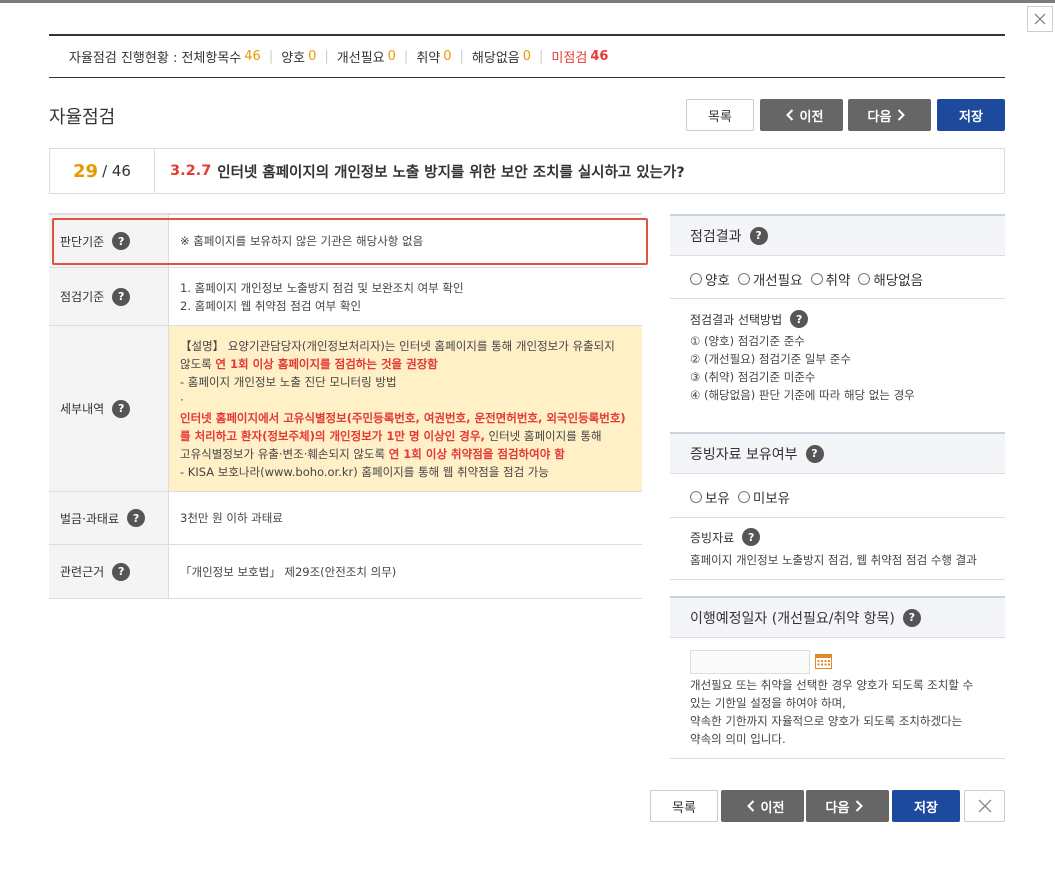  I want to click on question-total: / 46, so click(116, 171).